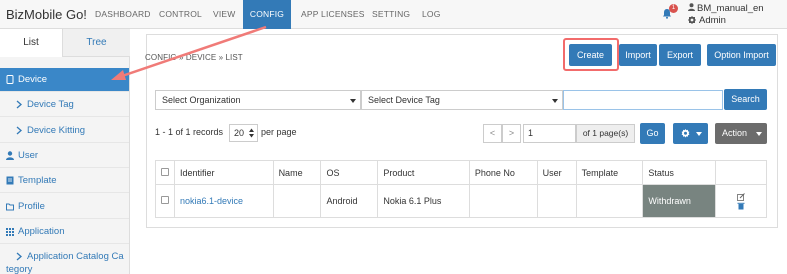  Describe the element at coordinates (556, 201) in the screenshot. I see `cell-user` at that location.